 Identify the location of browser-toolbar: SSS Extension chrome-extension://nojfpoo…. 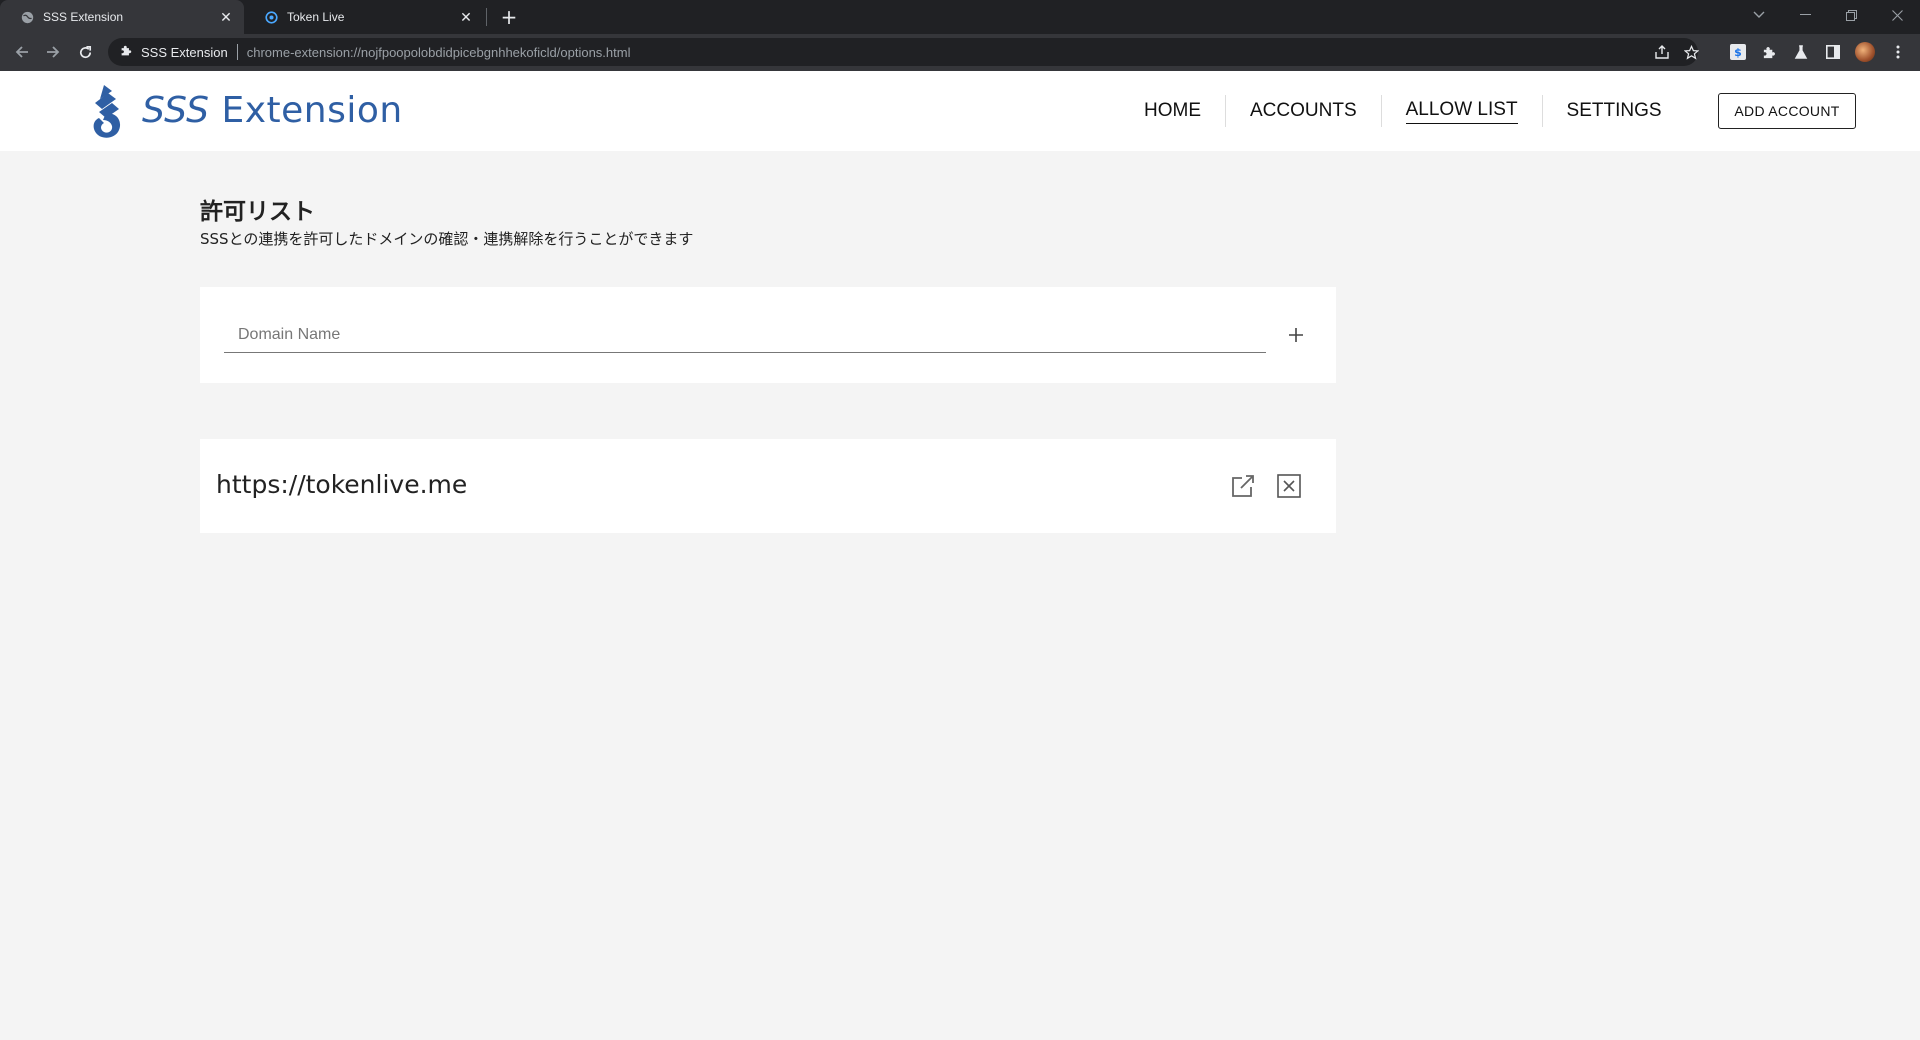
(960, 52).